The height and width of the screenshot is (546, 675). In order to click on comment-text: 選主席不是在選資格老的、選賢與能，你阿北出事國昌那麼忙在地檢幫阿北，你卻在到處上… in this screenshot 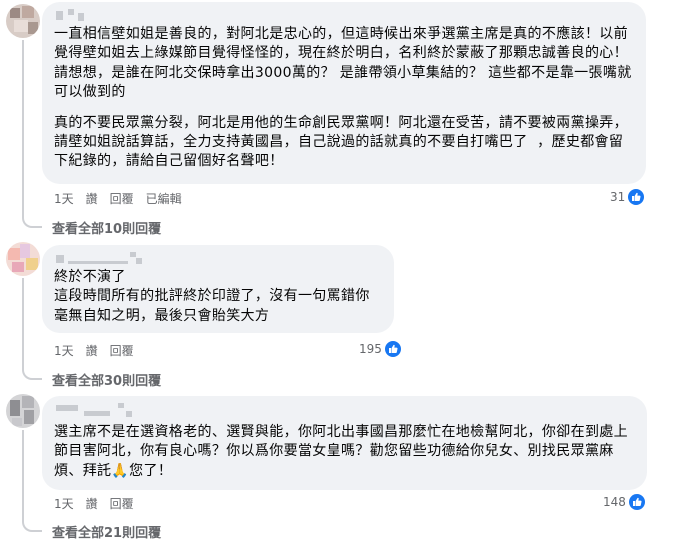, I will do `click(341, 451)`.